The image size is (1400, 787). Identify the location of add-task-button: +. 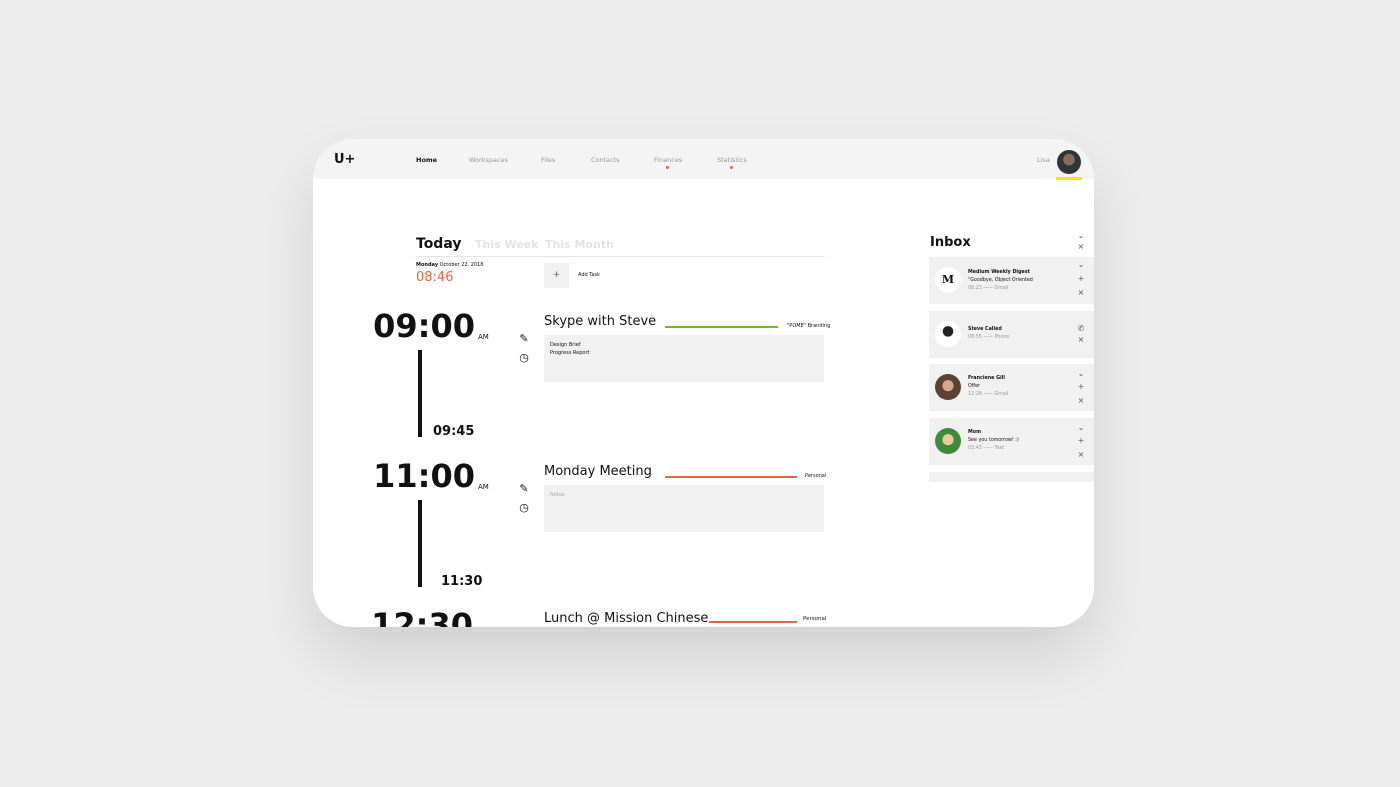
(556, 275).